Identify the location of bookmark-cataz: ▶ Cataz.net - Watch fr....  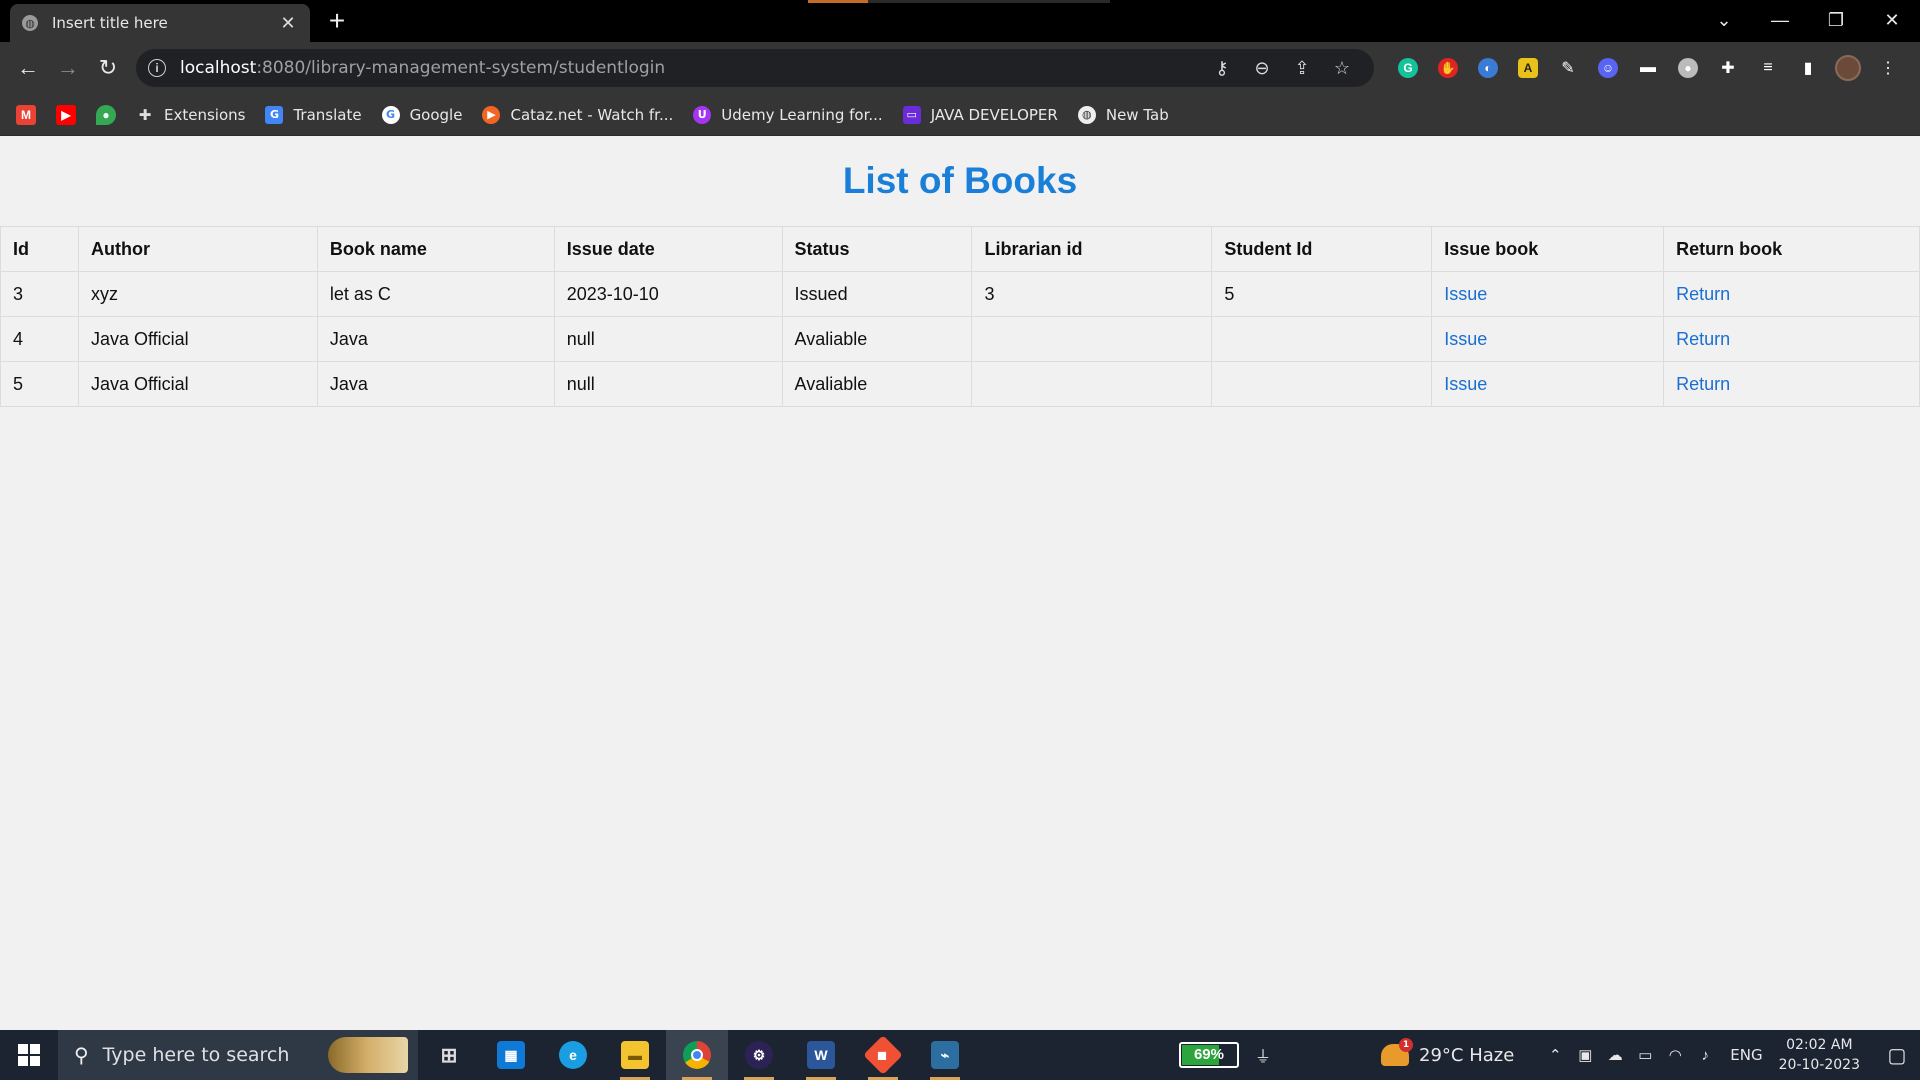
(578, 114).